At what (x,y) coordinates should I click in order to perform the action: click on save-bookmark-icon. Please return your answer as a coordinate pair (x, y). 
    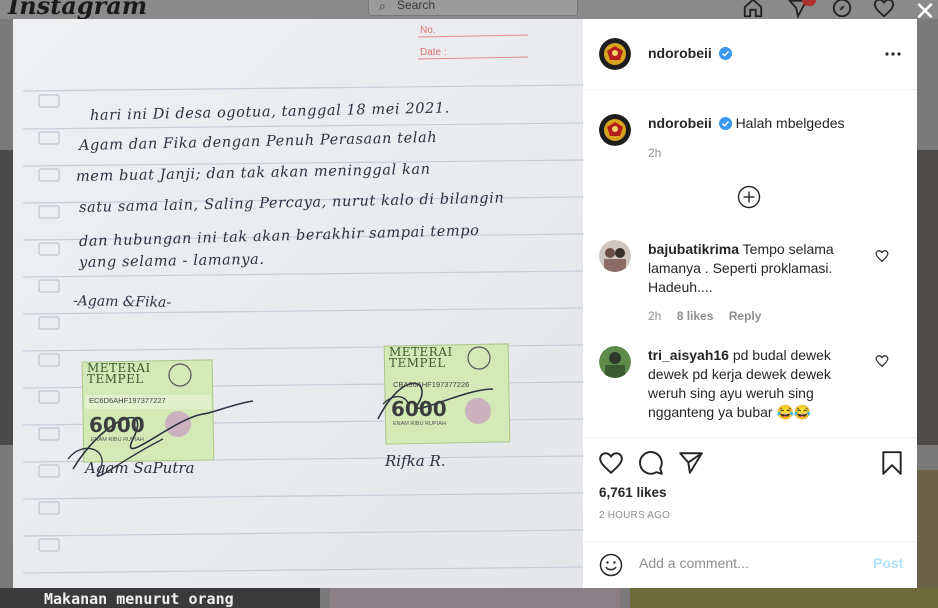
    Looking at the image, I should click on (892, 463).